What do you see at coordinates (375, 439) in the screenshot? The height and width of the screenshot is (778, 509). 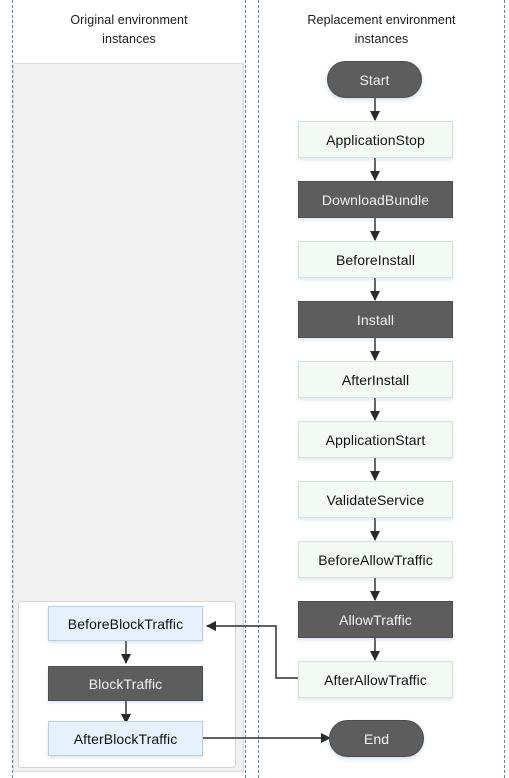 I see `node-applicationstart: ApplicationStart` at bounding box center [375, 439].